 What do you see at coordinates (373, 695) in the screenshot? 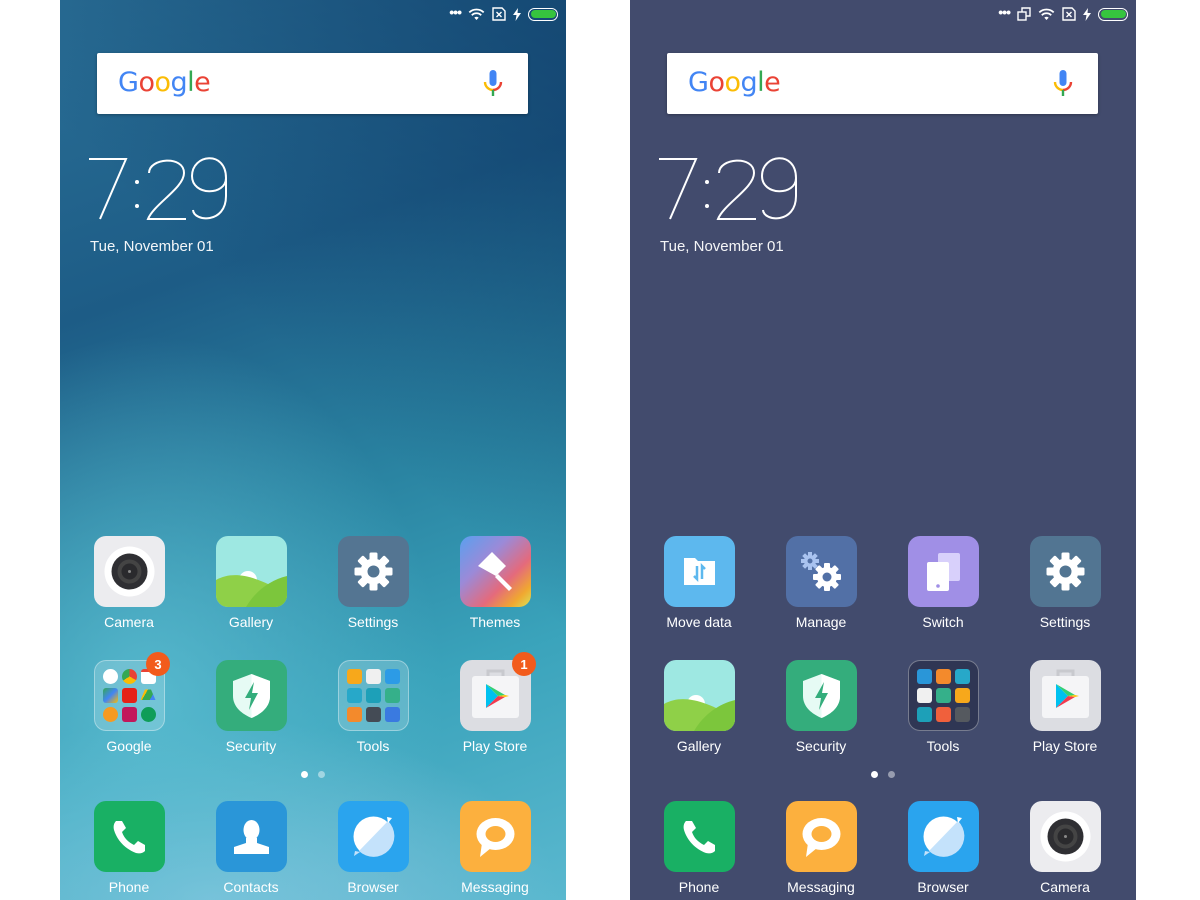
I see `recorder-mini-icon` at bounding box center [373, 695].